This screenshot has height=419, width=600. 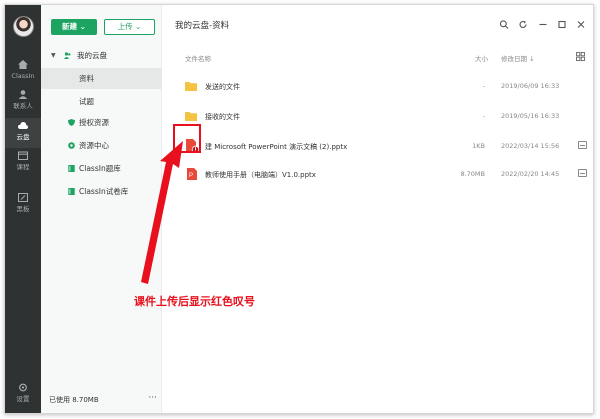 What do you see at coordinates (162, 212) in the screenshot?
I see `annotation-arrow-icon` at bounding box center [162, 212].